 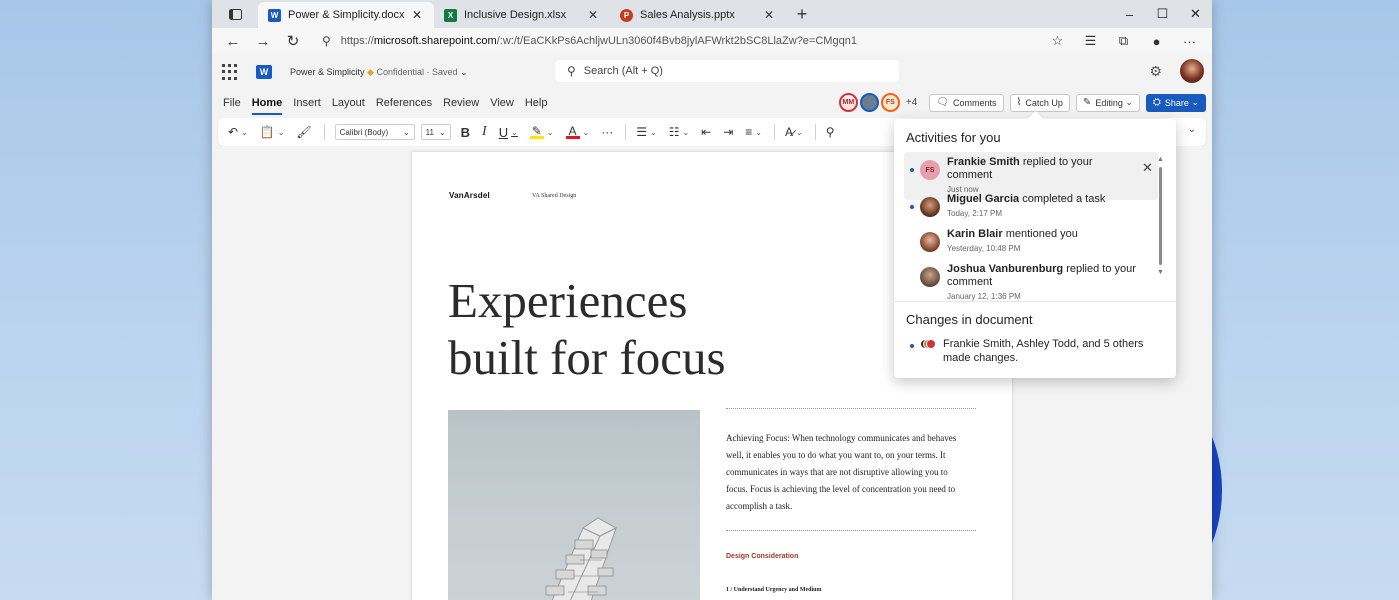 What do you see at coordinates (646, 132) in the screenshot?
I see `bullets-button: ☰ ⌄` at bounding box center [646, 132].